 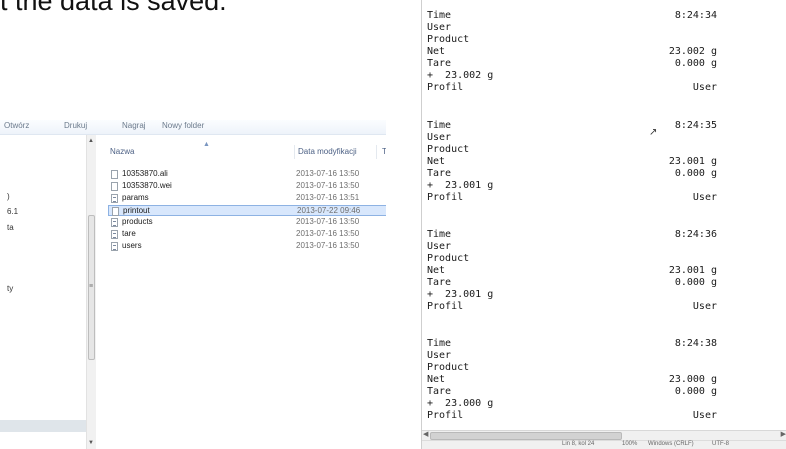 What do you see at coordinates (122, 151) in the screenshot?
I see `column-header-name: Nazwa` at bounding box center [122, 151].